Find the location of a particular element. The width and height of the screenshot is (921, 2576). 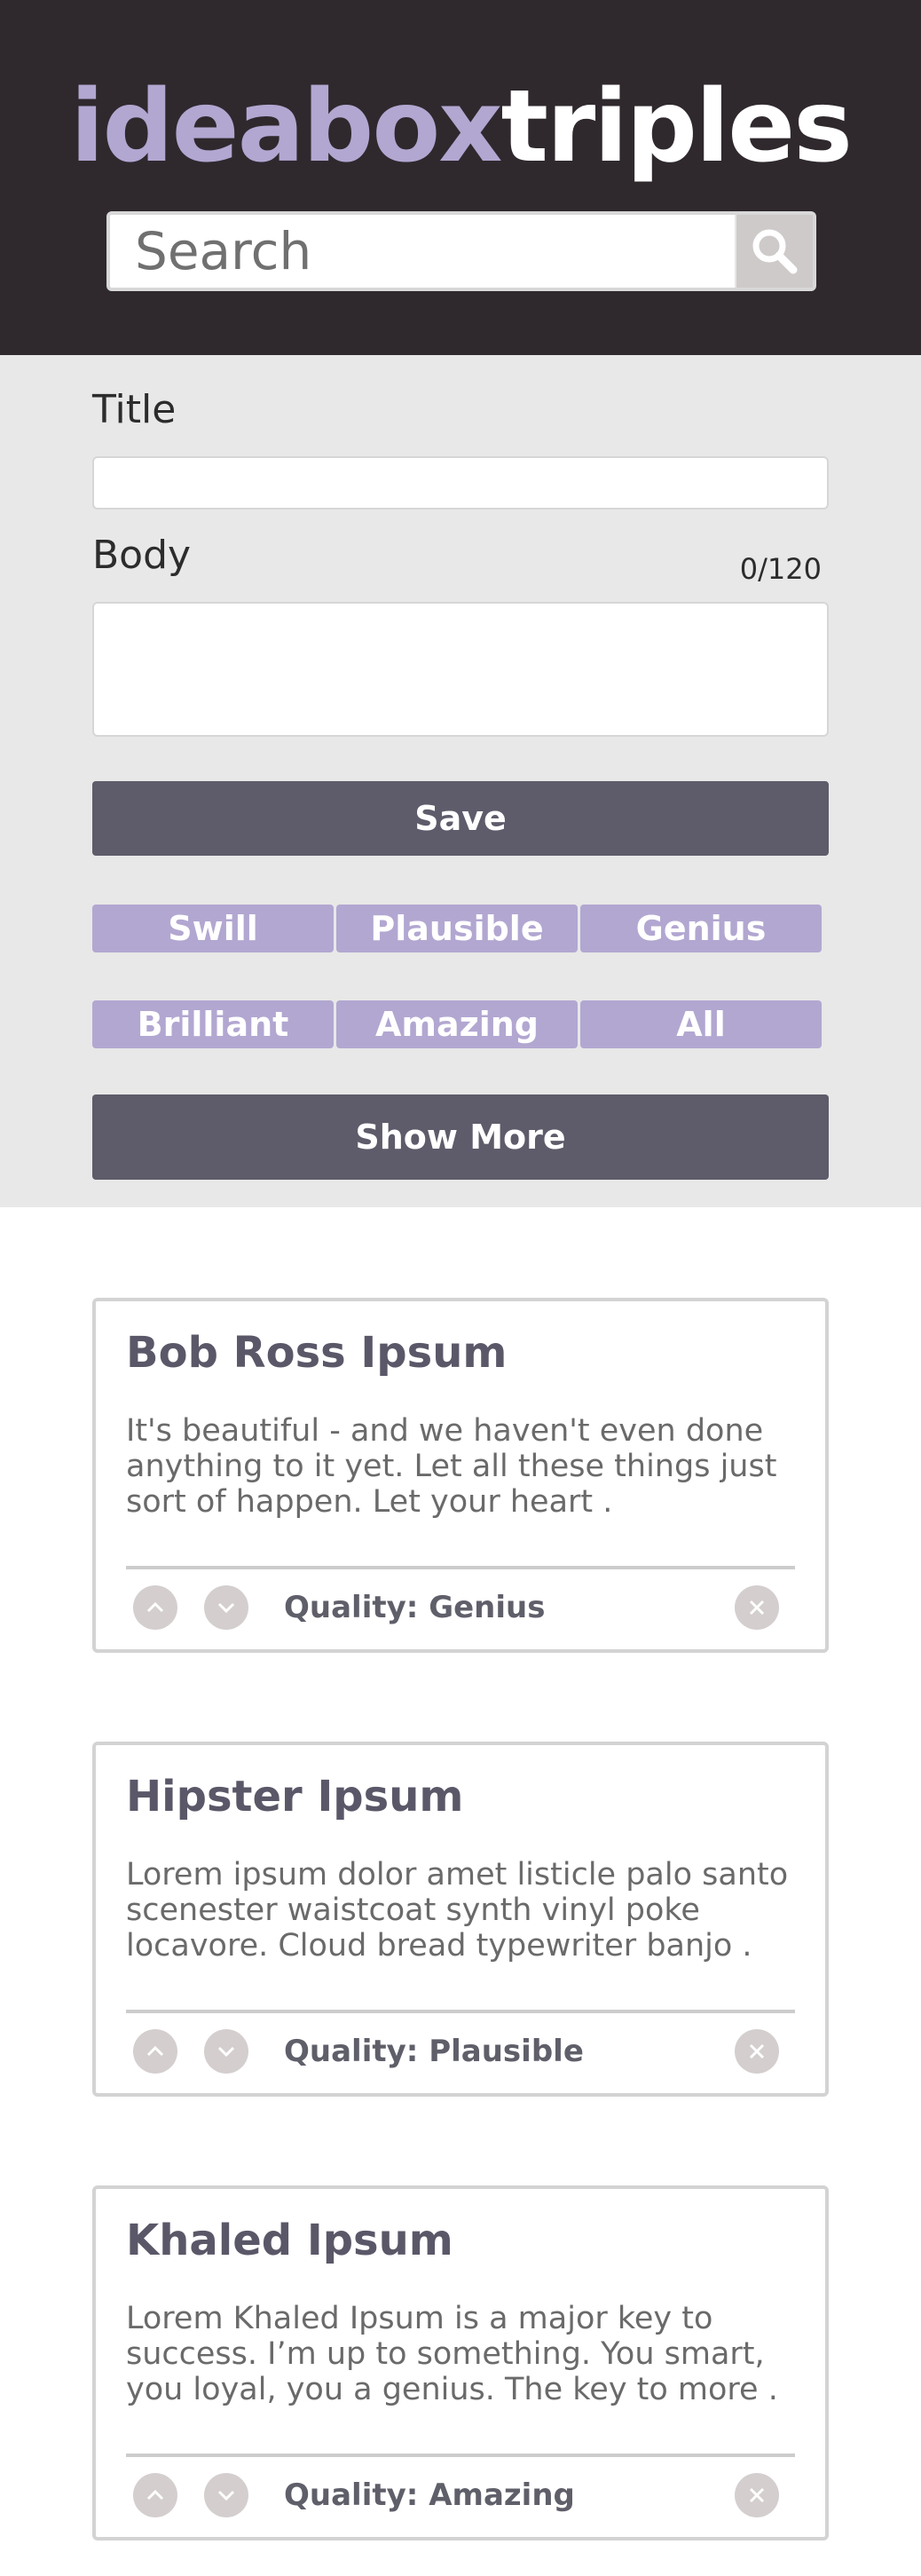

title-field-wrap is located at coordinates (460, 483).